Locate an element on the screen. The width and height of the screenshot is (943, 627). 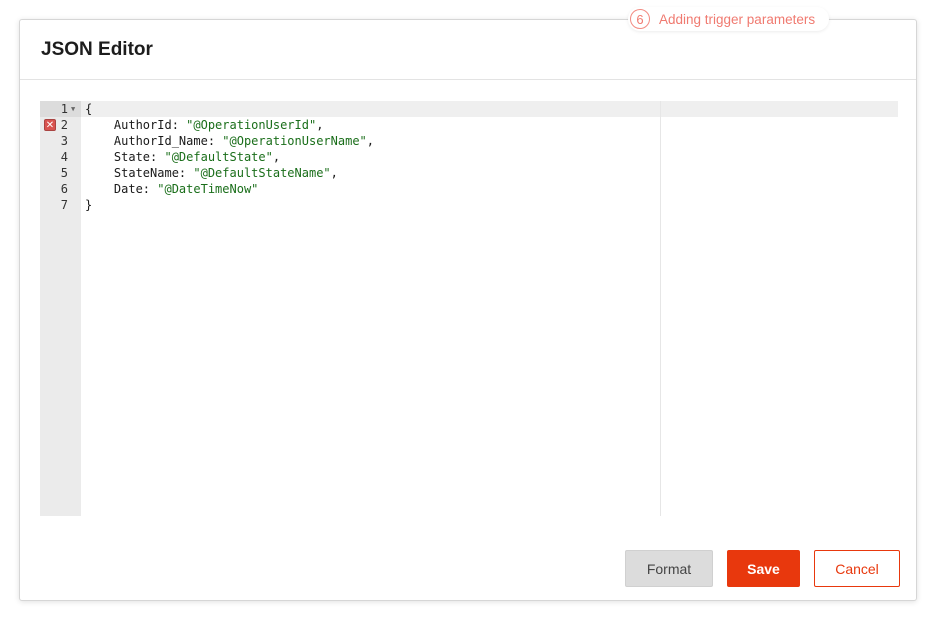
plain-token: } is located at coordinates (89, 205).